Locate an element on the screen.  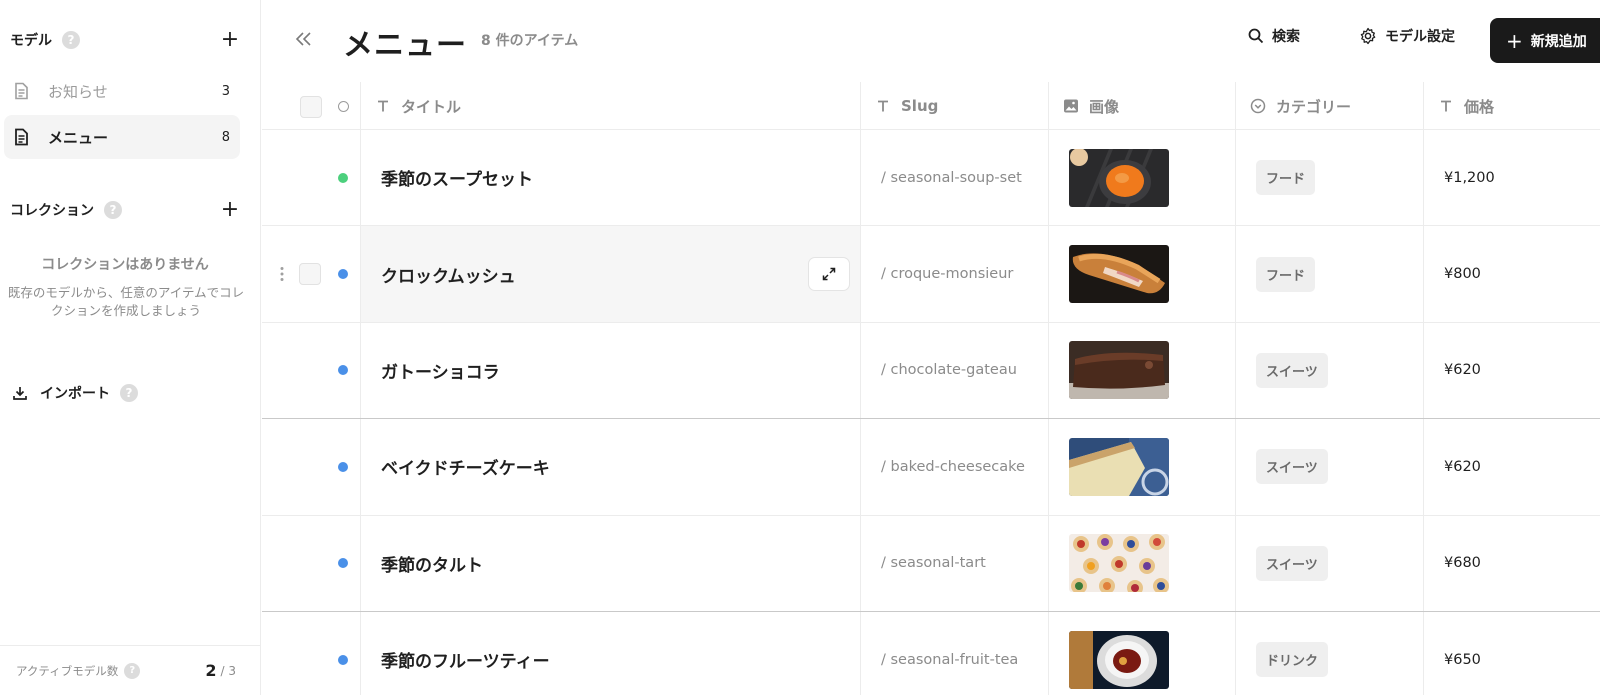
table-row: クロックムッシュ / croque-monsieur フード ¥800 is located at coordinates (931, 274).